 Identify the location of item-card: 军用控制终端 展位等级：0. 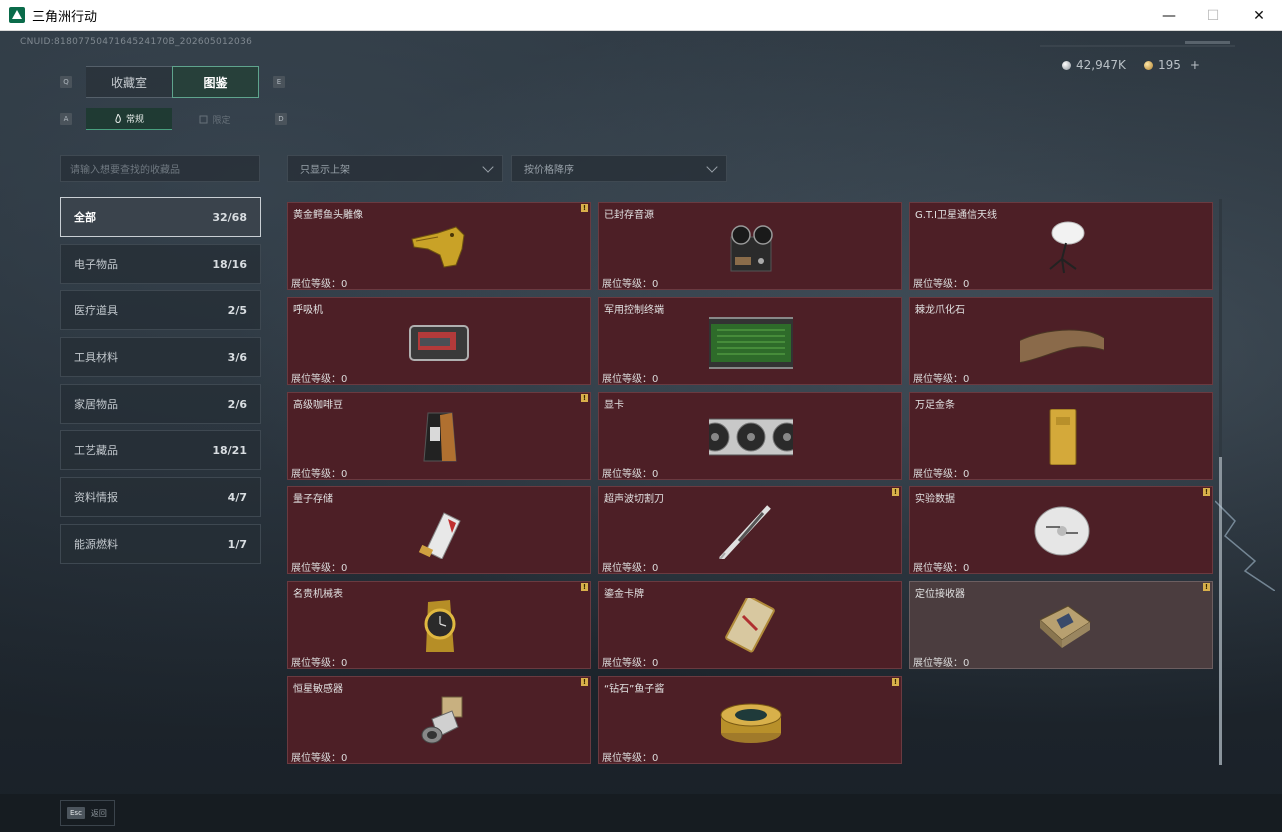
(750, 341).